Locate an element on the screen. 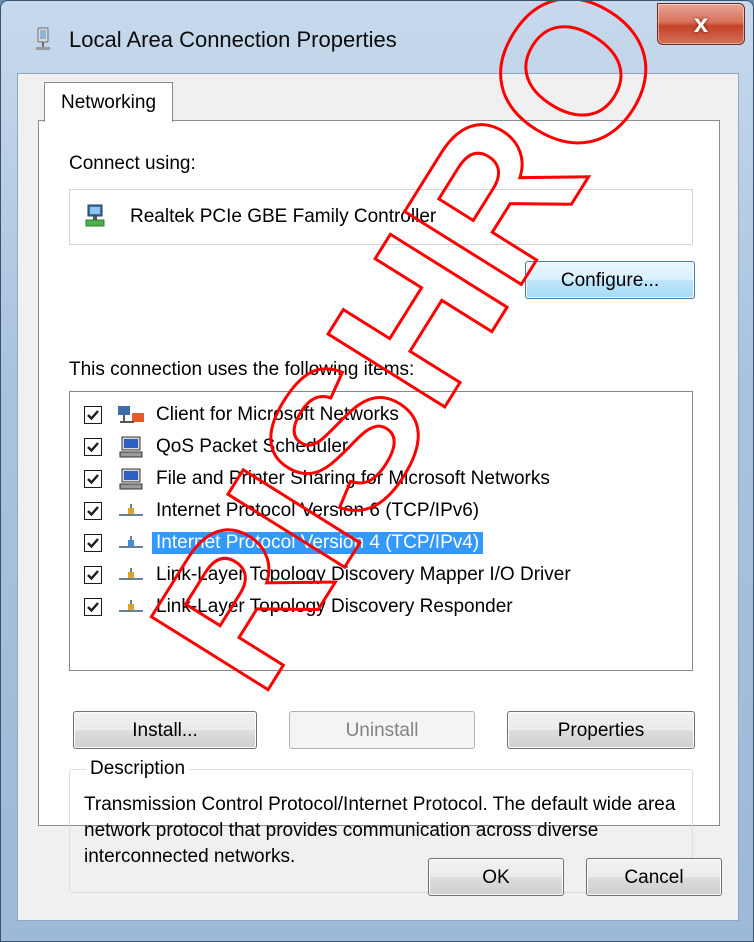 The image size is (754, 942). properties-button: Properties is located at coordinates (601, 730).